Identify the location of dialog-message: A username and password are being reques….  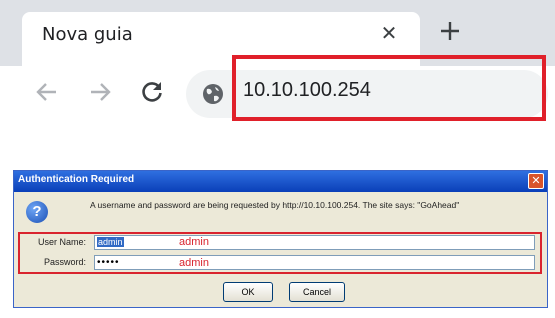
(275, 205).